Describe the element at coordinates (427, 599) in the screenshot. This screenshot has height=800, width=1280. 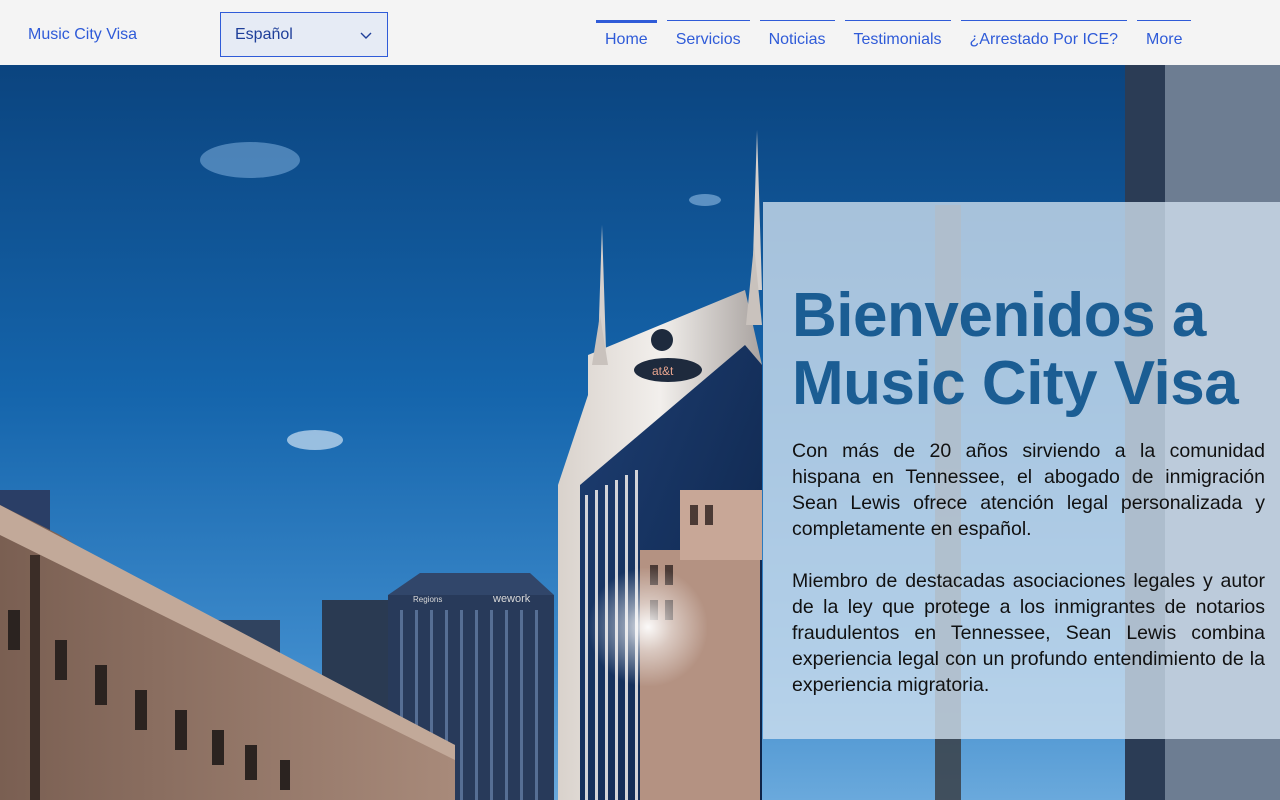
I see `sign-regions: Regions` at that location.